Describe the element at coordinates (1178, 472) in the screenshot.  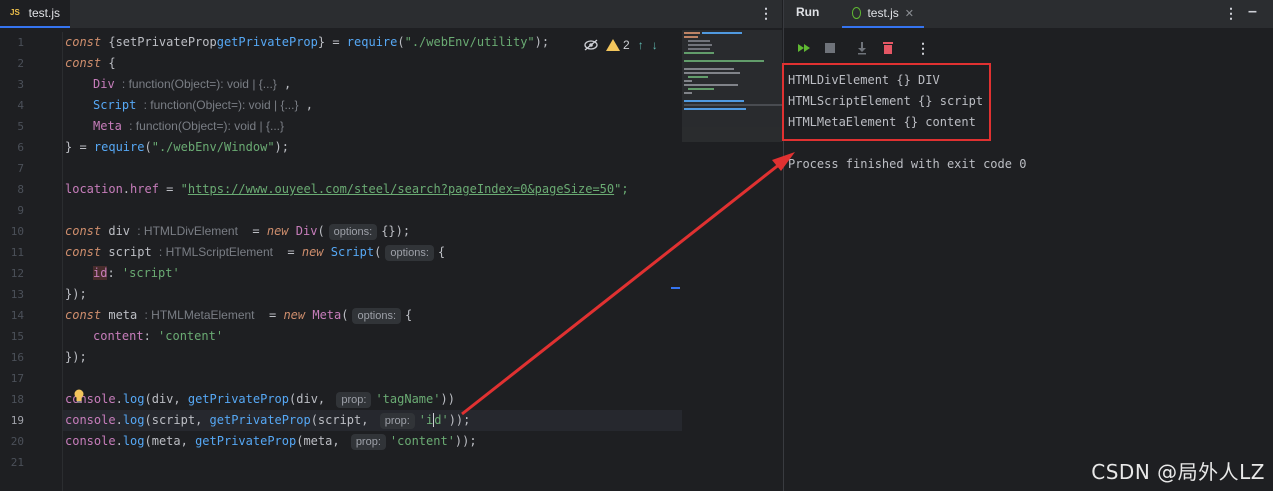
I see `watermark: CSDN @局外人LZ` at that location.